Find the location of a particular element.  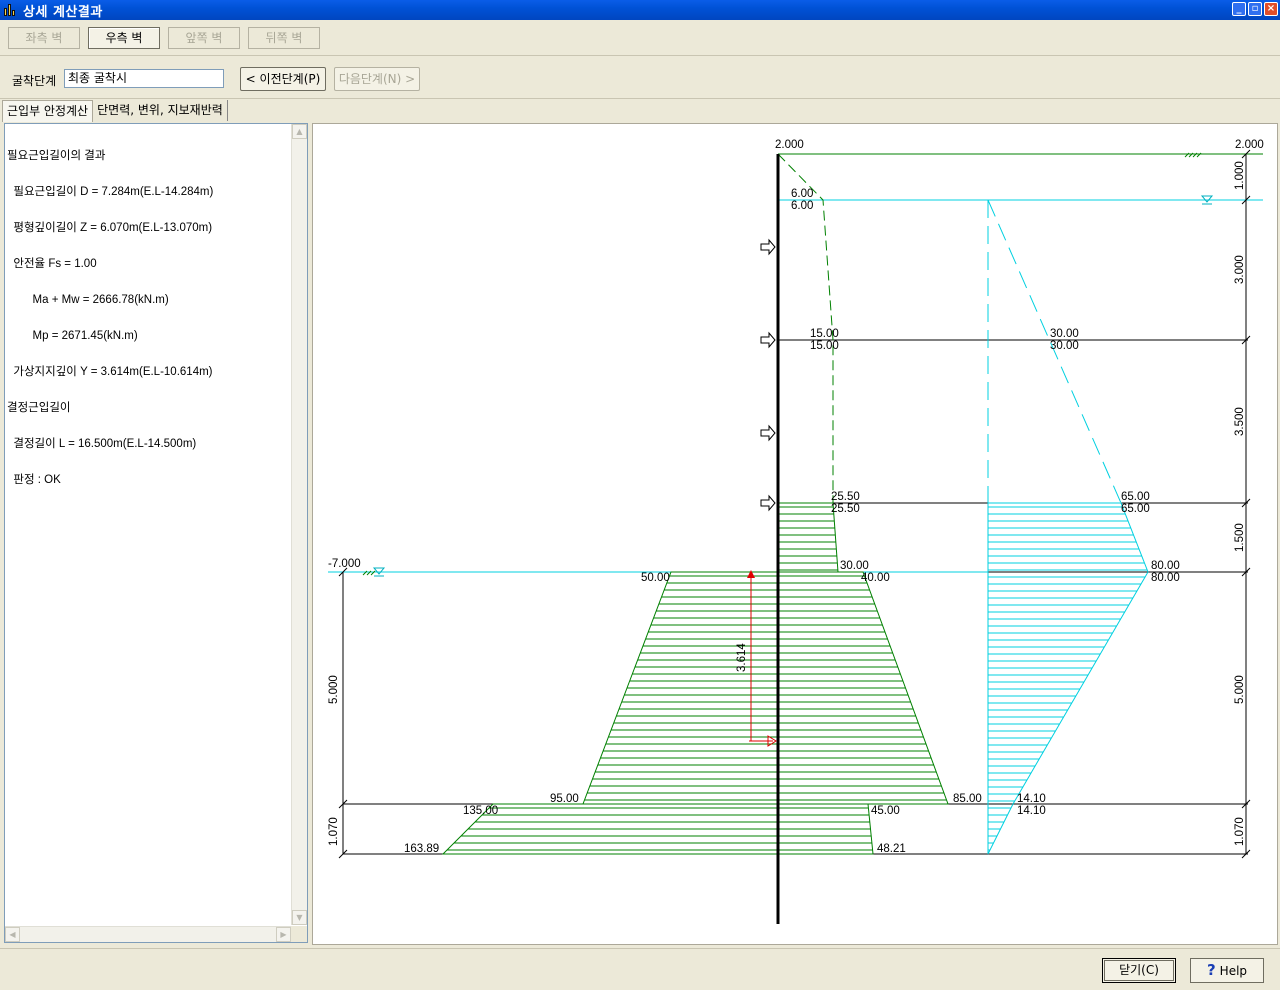

result-line: 평형깊이길이 Z = 6.070m(E.L-13.070m) is located at coordinates (110, 228).